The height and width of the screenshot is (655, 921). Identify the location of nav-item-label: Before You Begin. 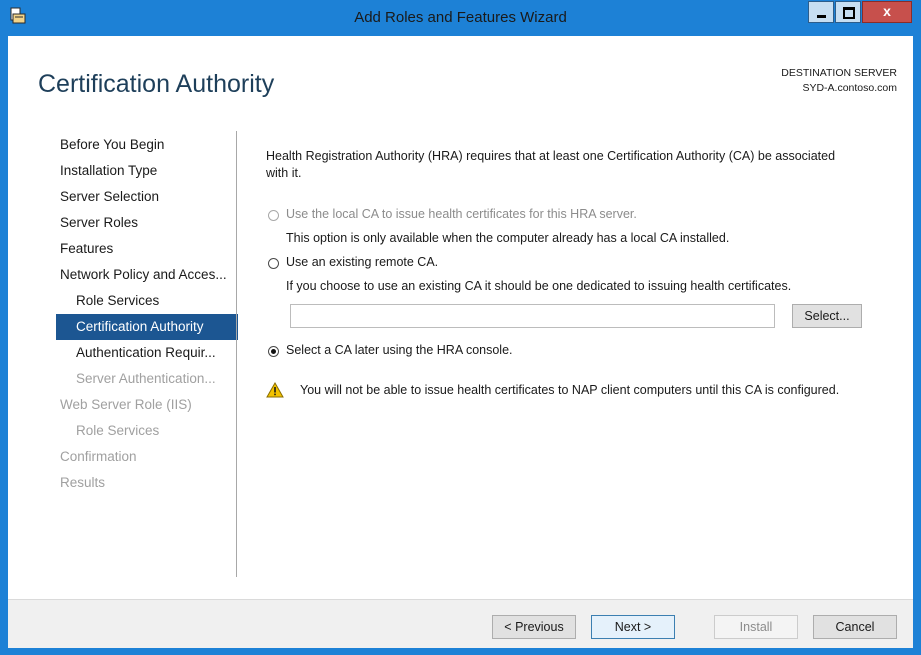
(112, 144).